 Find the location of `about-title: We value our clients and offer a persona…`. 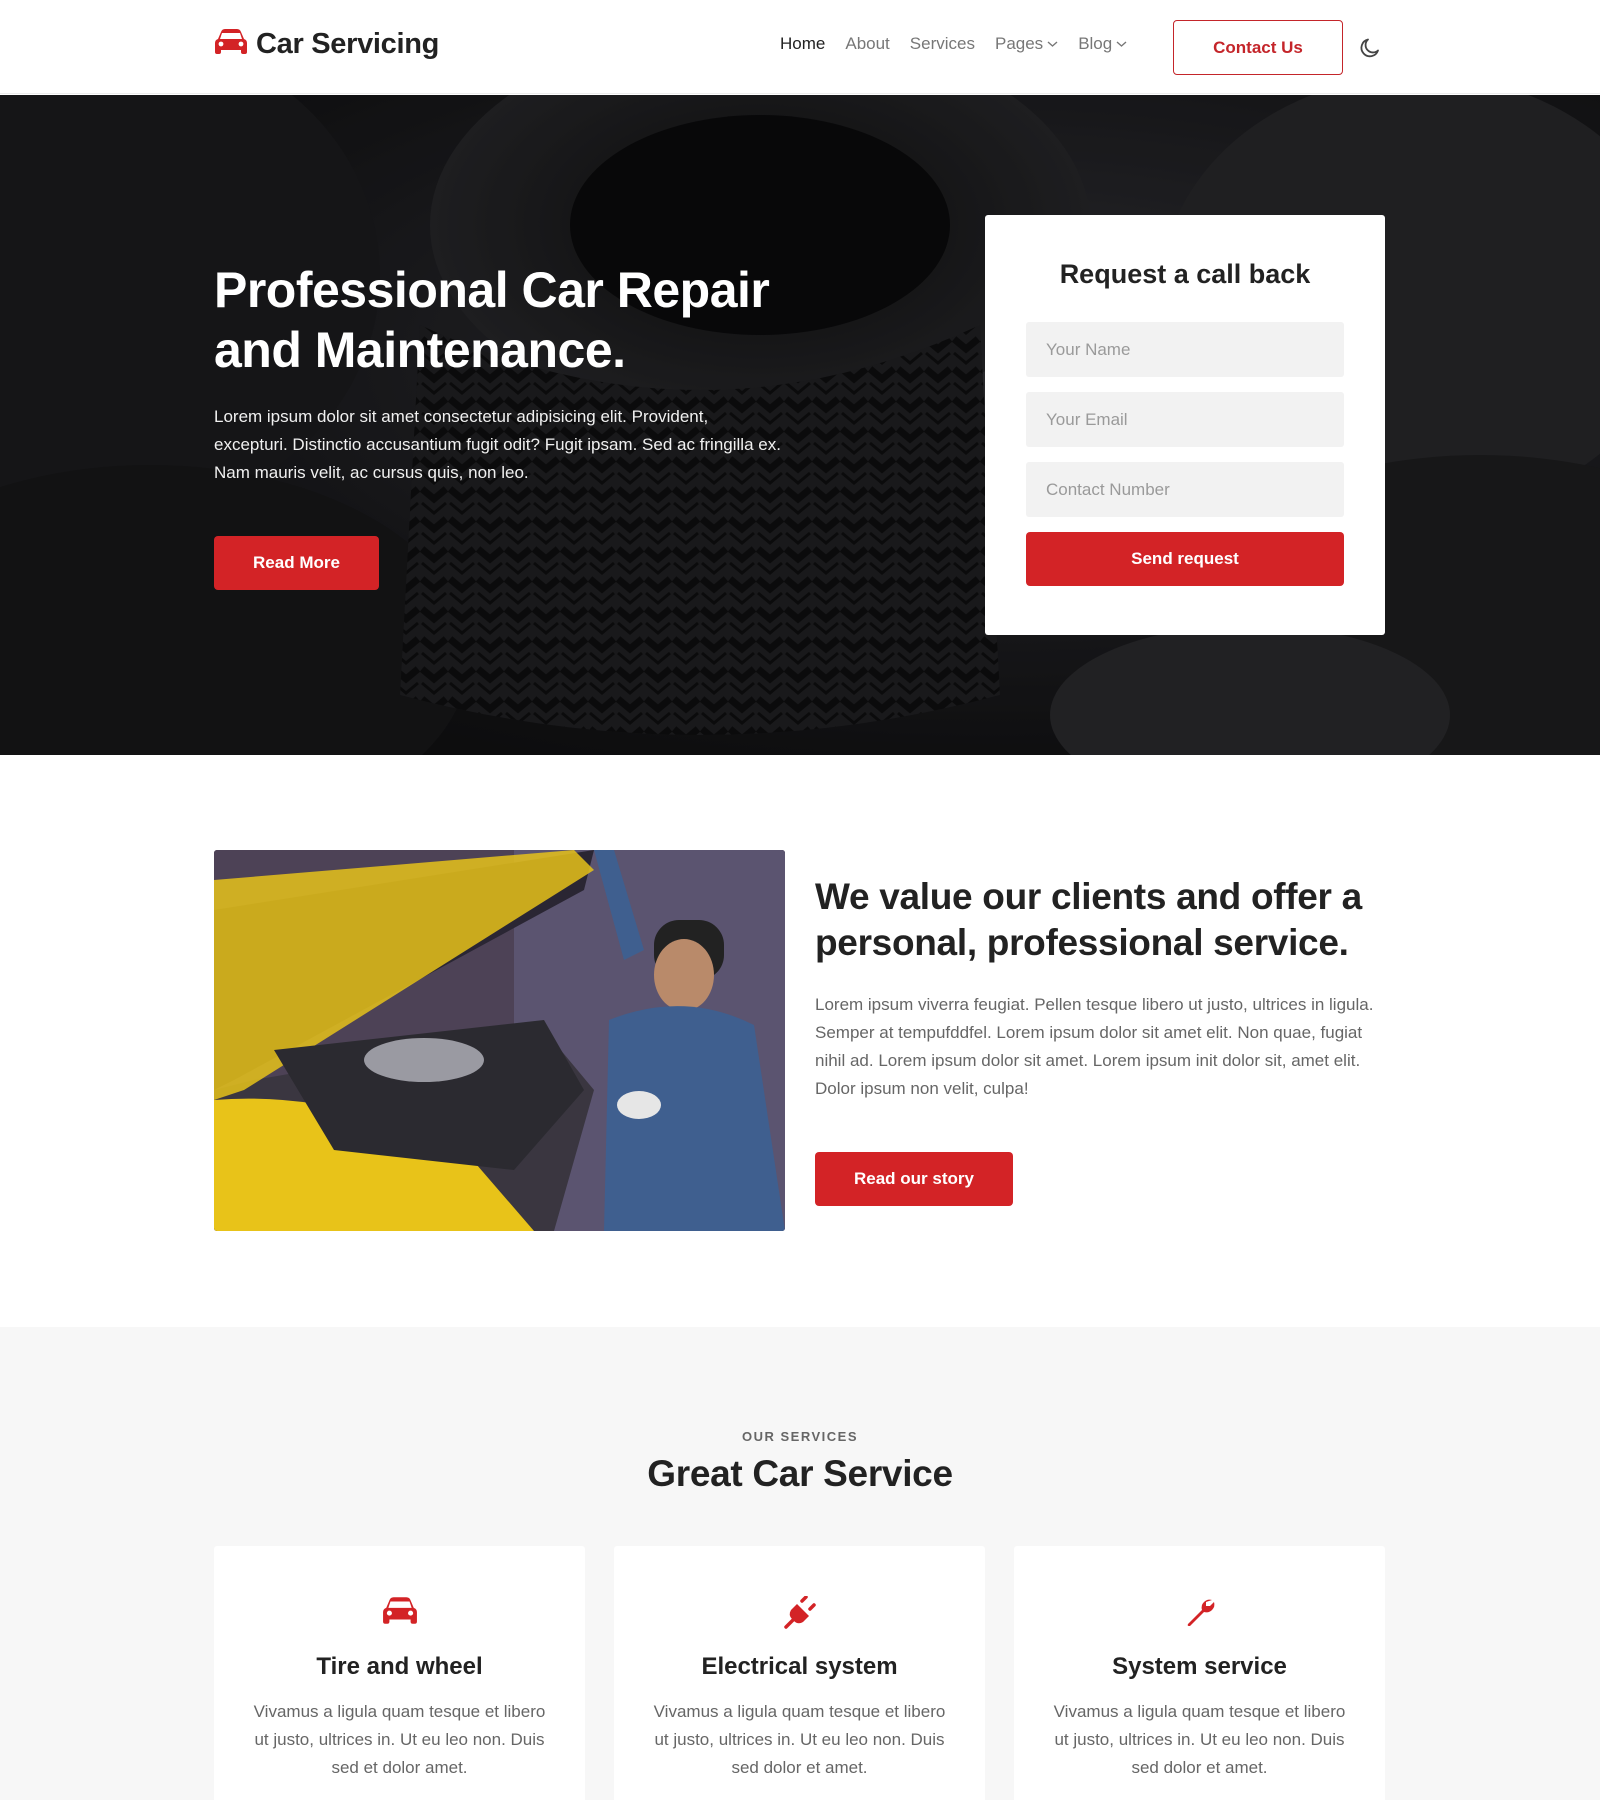

about-title: We value our clients and offer a persona… is located at coordinates (1088, 919).